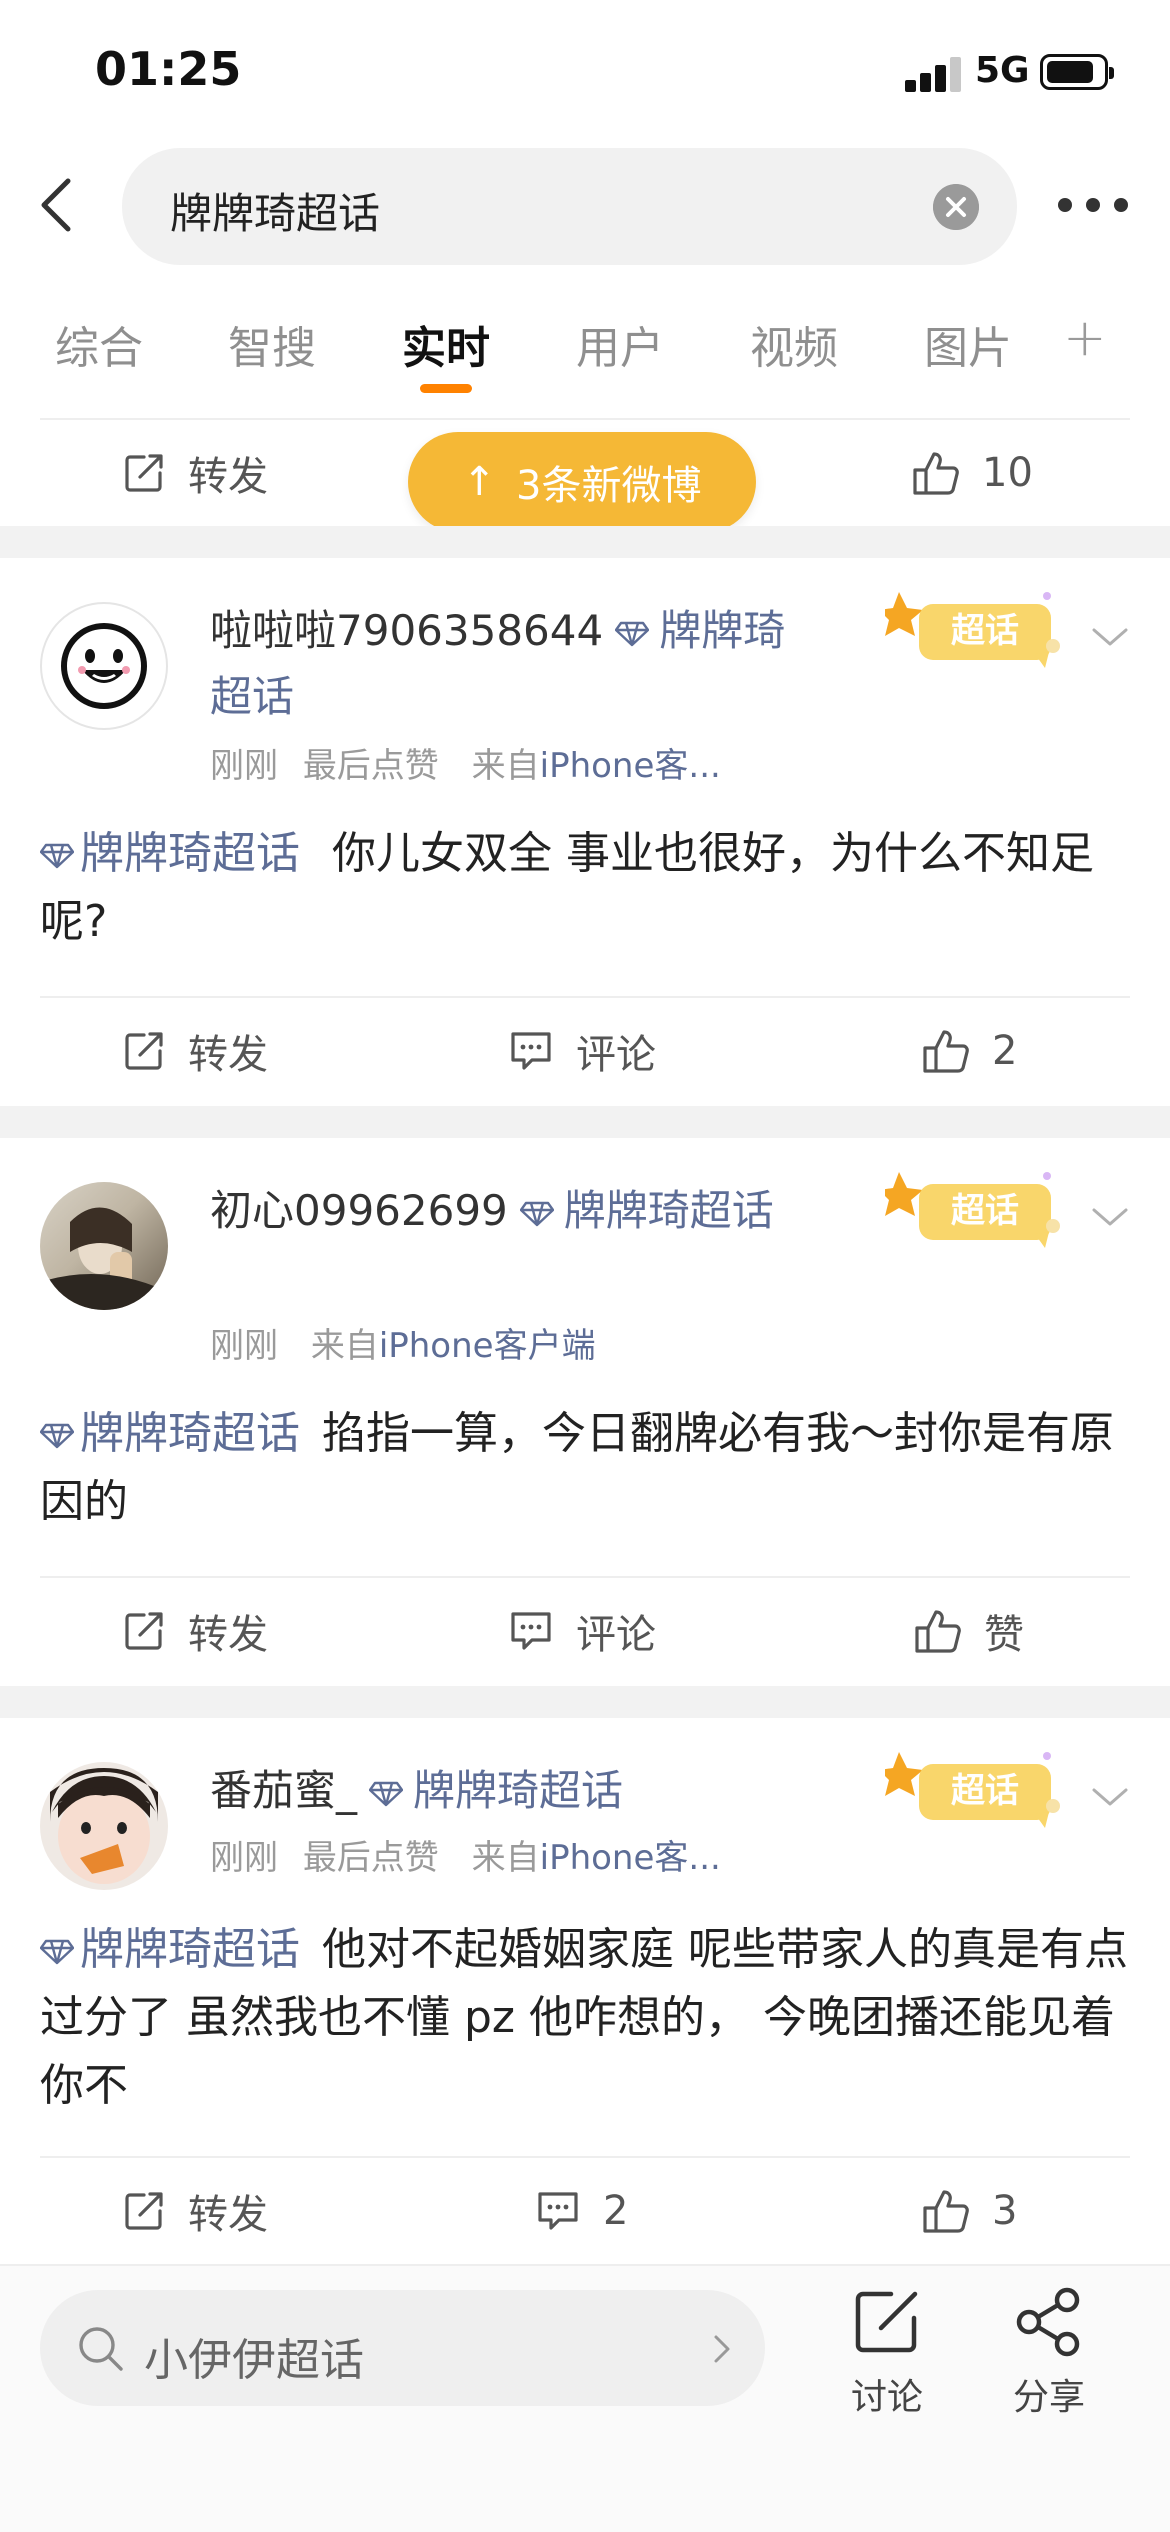  I want to click on clear-search-icon, so click(956, 207).